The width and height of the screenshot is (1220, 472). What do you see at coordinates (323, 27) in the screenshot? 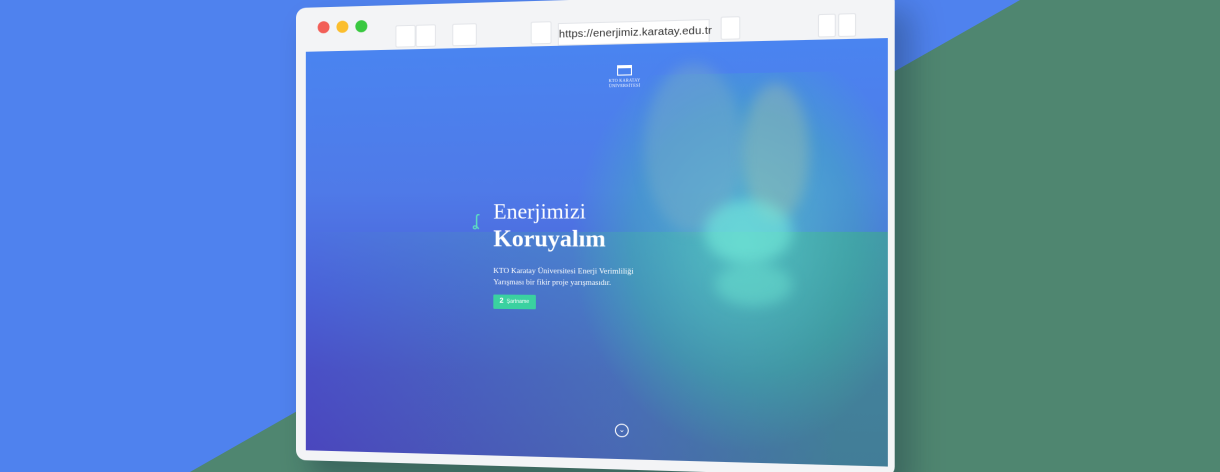
I see `close-window-button` at bounding box center [323, 27].